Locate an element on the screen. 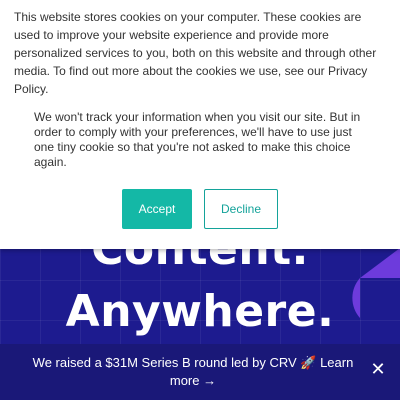 This screenshot has width=400, height=400. deco-triangle is located at coordinates (380, 263).